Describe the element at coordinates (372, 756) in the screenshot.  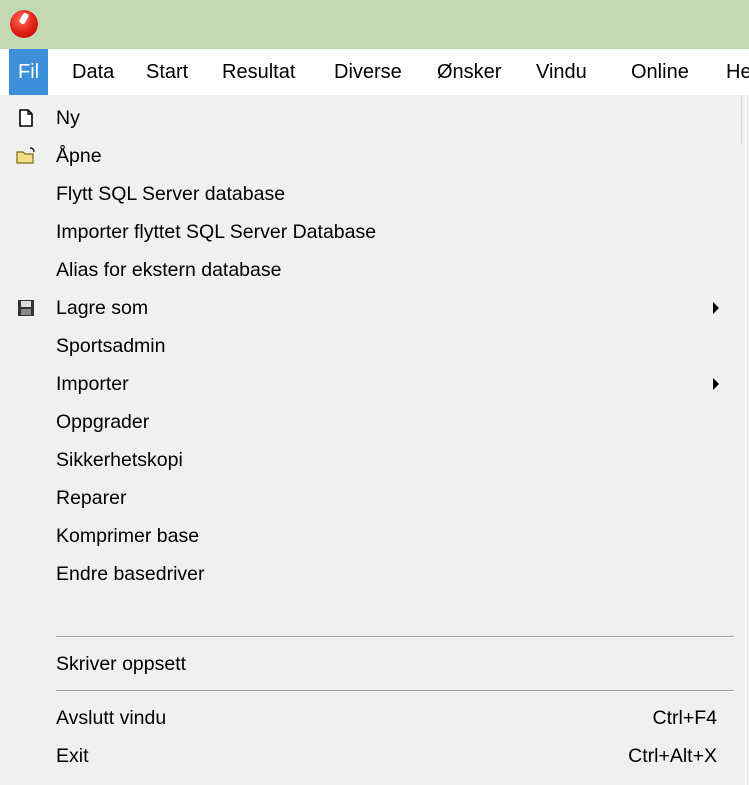
I see `menu-item-exit: Exit Ctrl+Alt+X` at that location.